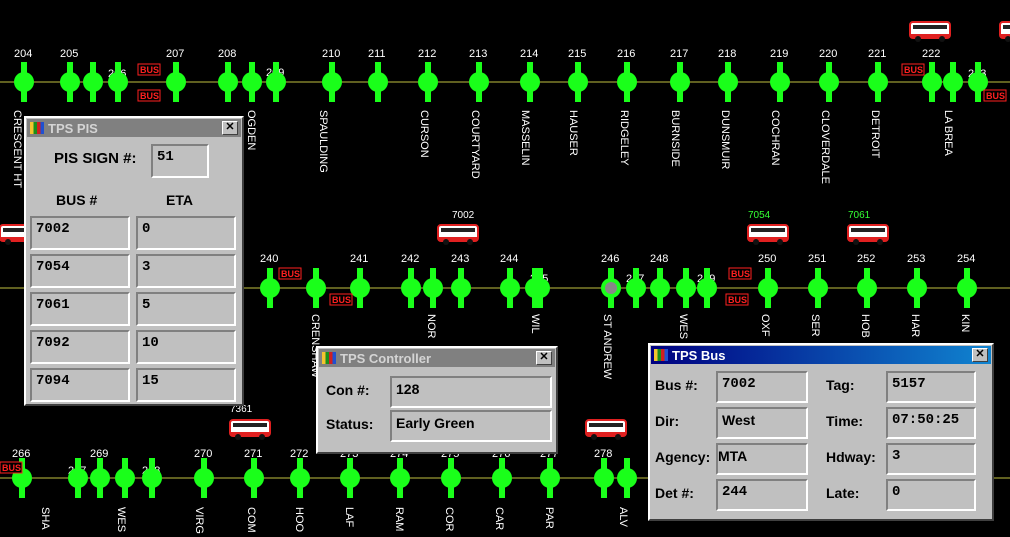 This screenshot has width=1010, height=537. What do you see at coordinates (80, 271) in the screenshot?
I see `pis-bus-cell: 7054` at bounding box center [80, 271].